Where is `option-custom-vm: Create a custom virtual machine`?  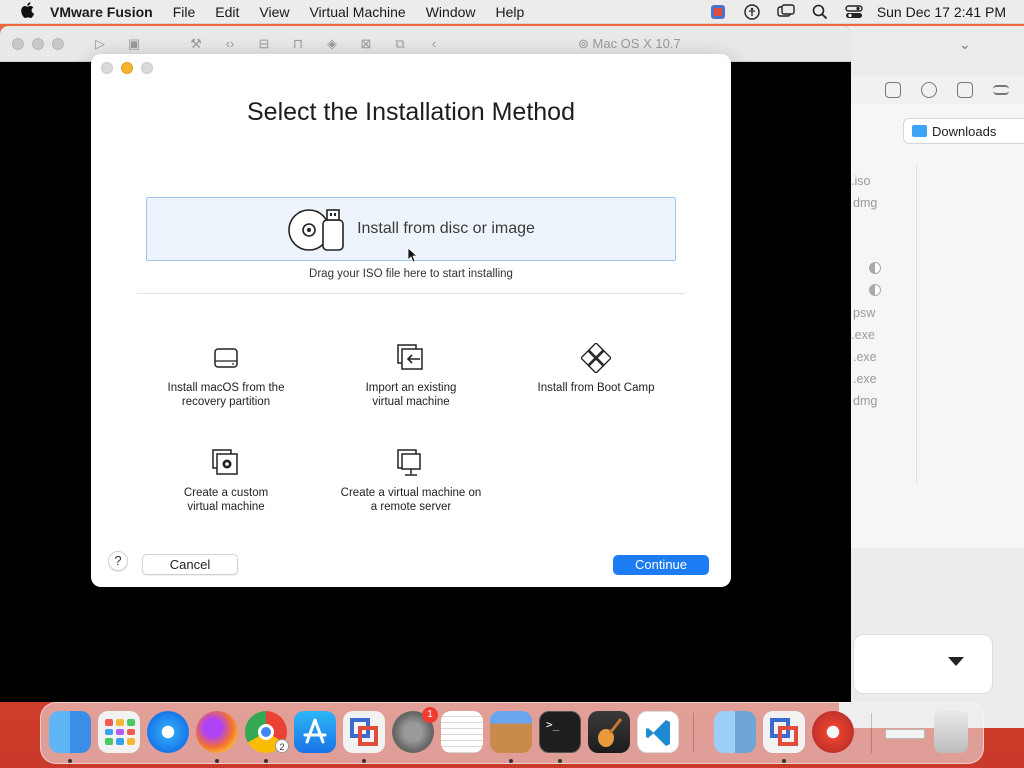
option-custom-vm: Create a custom virtual machine is located at coordinates (226, 481).